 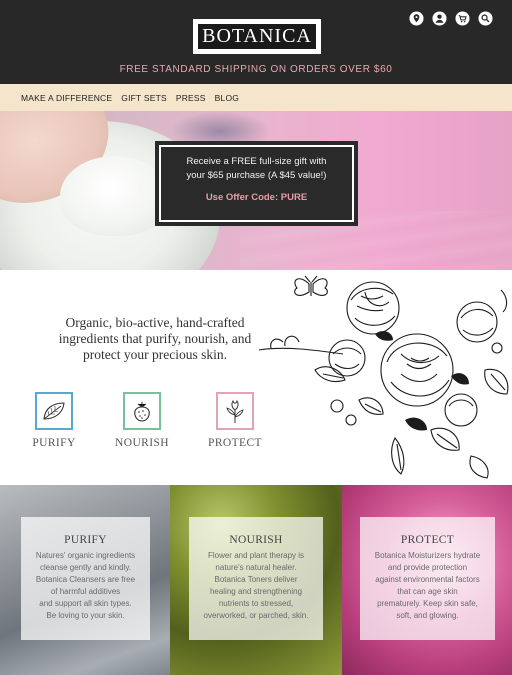 What do you see at coordinates (257, 36) in the screenshot?
I see `botanica-logo: BOTANICA` at bounding box center [257, 36].